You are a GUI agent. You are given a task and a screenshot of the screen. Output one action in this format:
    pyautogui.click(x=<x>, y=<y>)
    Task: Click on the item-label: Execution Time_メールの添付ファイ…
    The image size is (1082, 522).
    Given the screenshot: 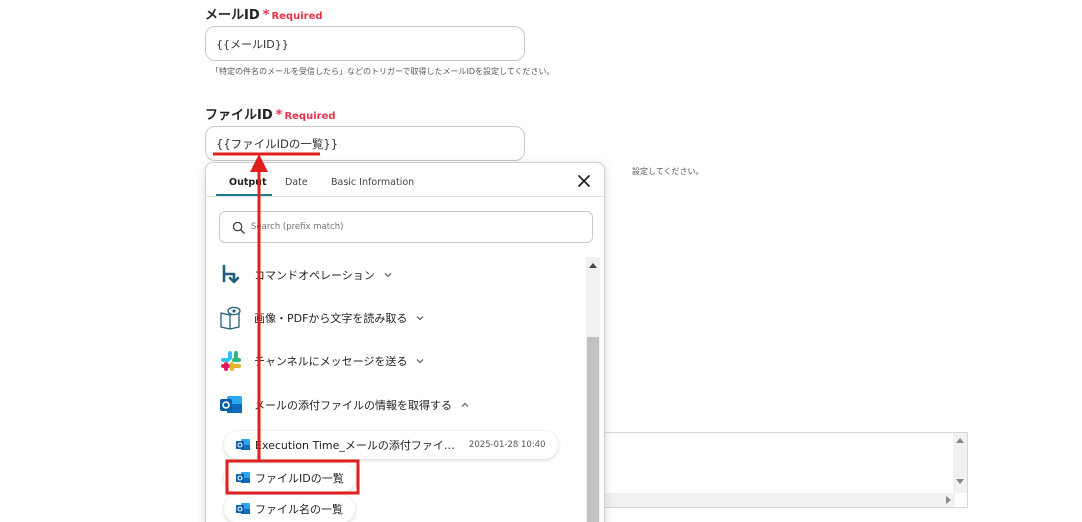 What is the action you would take?
    pyautogui.click(x=355, y=445)
    